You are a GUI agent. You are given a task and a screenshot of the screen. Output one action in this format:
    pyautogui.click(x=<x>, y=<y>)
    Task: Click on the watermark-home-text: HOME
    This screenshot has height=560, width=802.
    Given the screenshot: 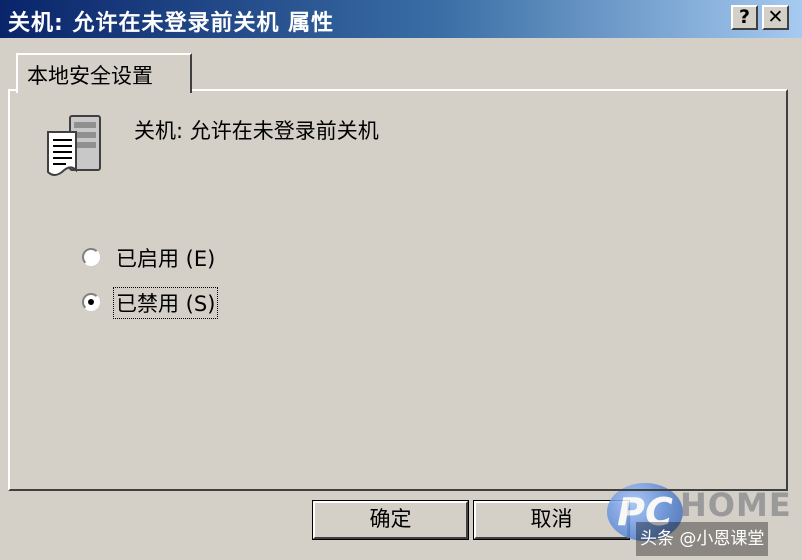 What is the action you would take?
    pyautogui.click(x=736, y=505)
    